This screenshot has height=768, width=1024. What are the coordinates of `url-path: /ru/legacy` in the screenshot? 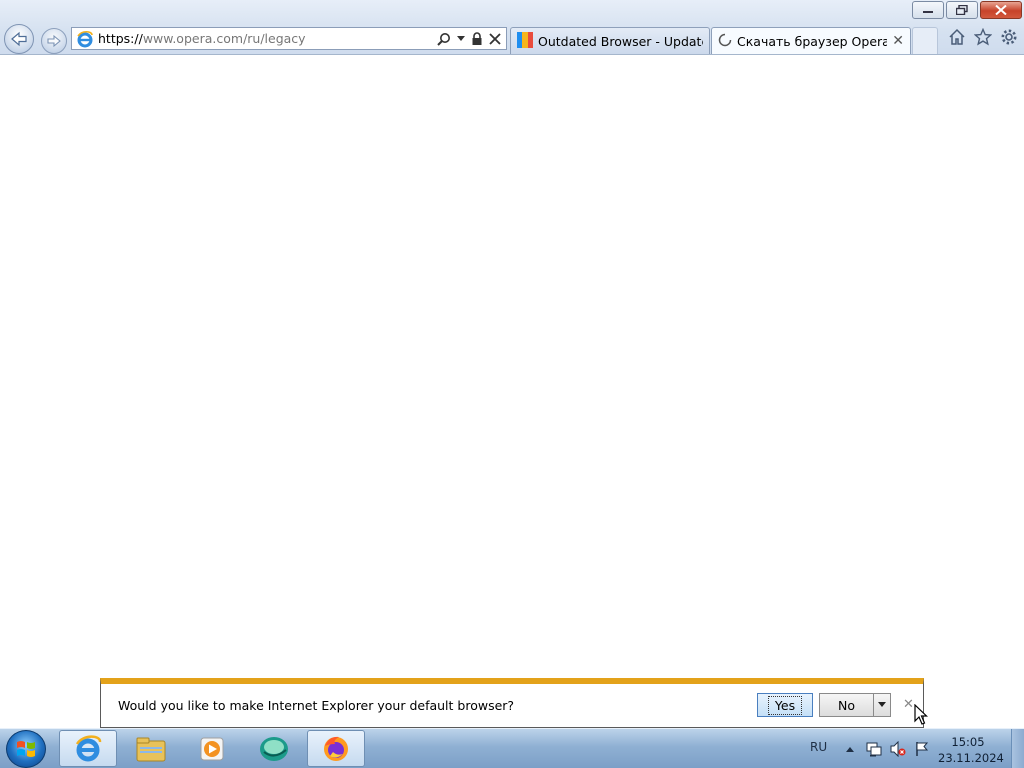 It's located at (274, 38).